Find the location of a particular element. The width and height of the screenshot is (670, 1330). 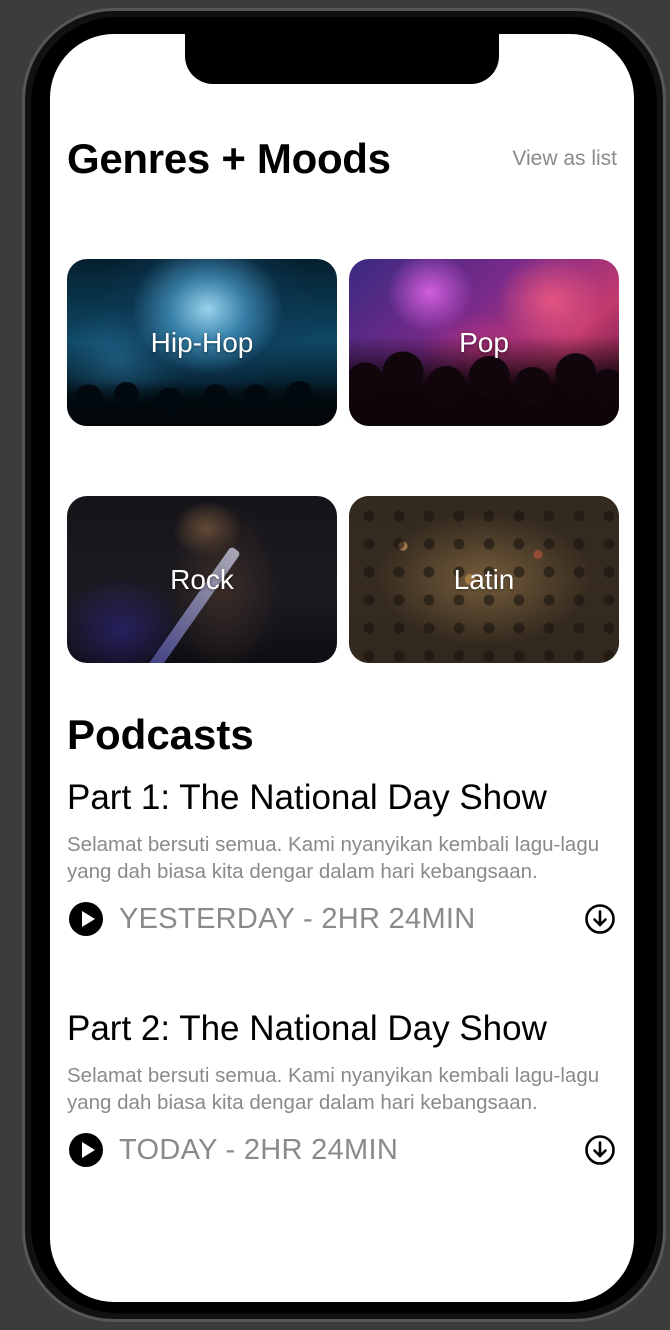

episode-meta: YESTERDAY - 2HR 24MIN is located at coordinates (297, 918).